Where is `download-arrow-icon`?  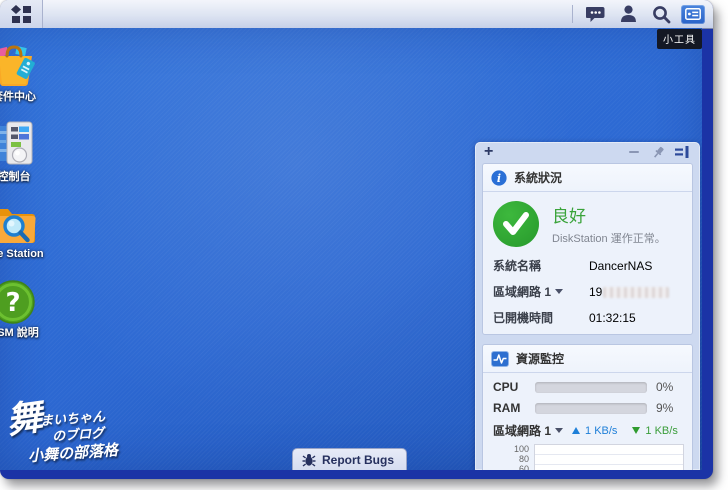 download-arrow-icon is located at coordinates (636, 430).